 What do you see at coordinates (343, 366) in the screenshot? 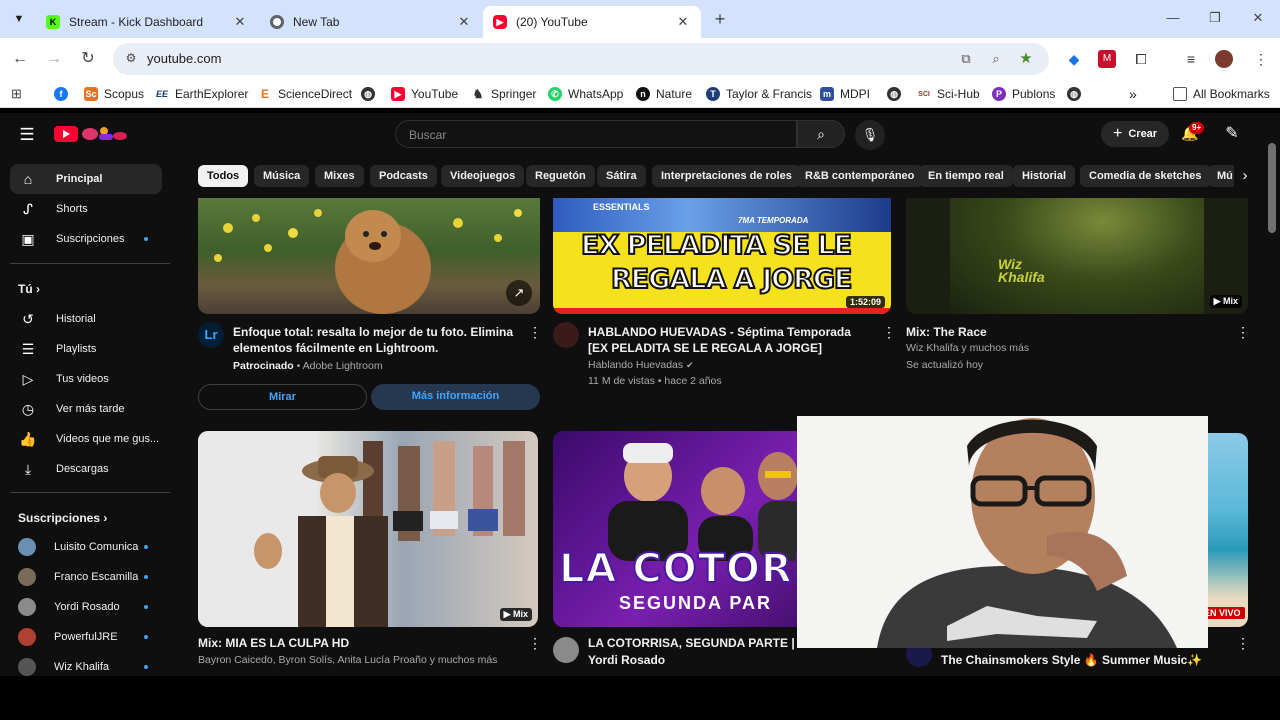
I see `channel-name: Adobe Lightroom` at bounding box center [343, 366].